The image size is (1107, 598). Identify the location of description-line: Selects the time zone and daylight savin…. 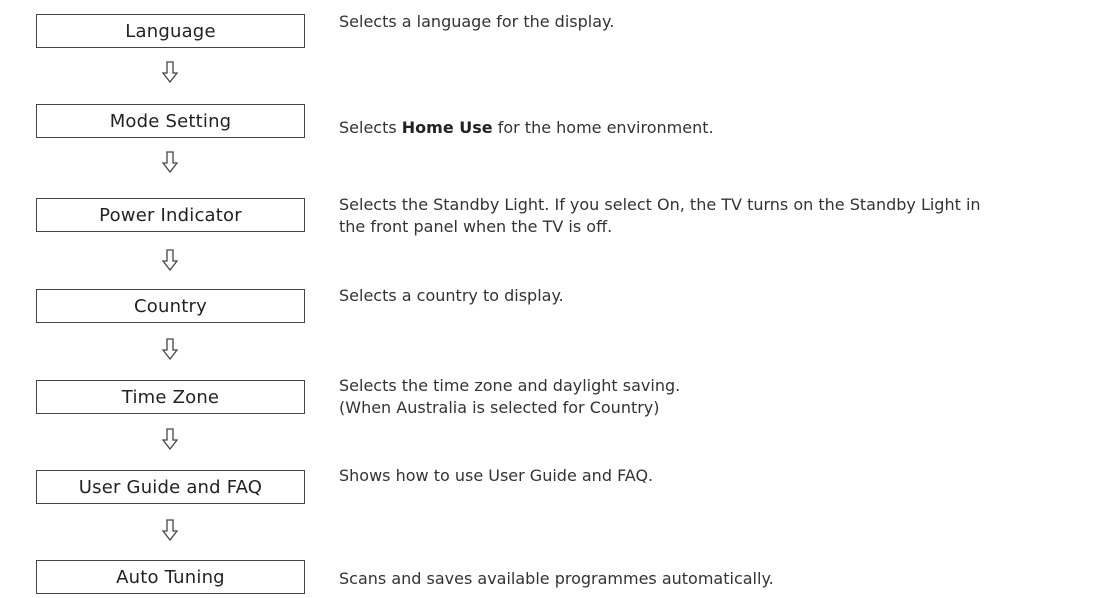
(510, 385).